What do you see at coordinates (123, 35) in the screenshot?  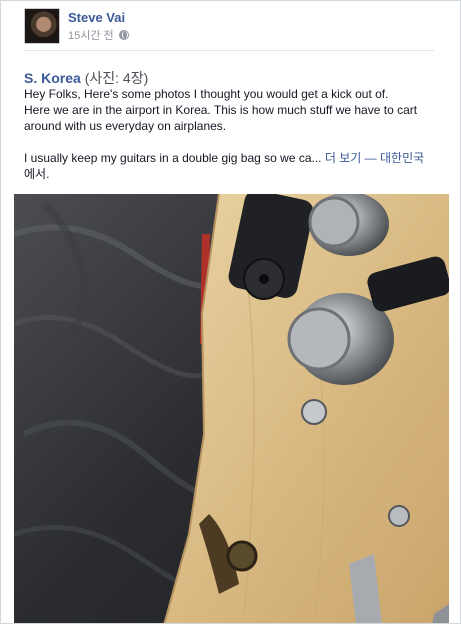 I see `globe-icon` at bounding box center [123, 35].